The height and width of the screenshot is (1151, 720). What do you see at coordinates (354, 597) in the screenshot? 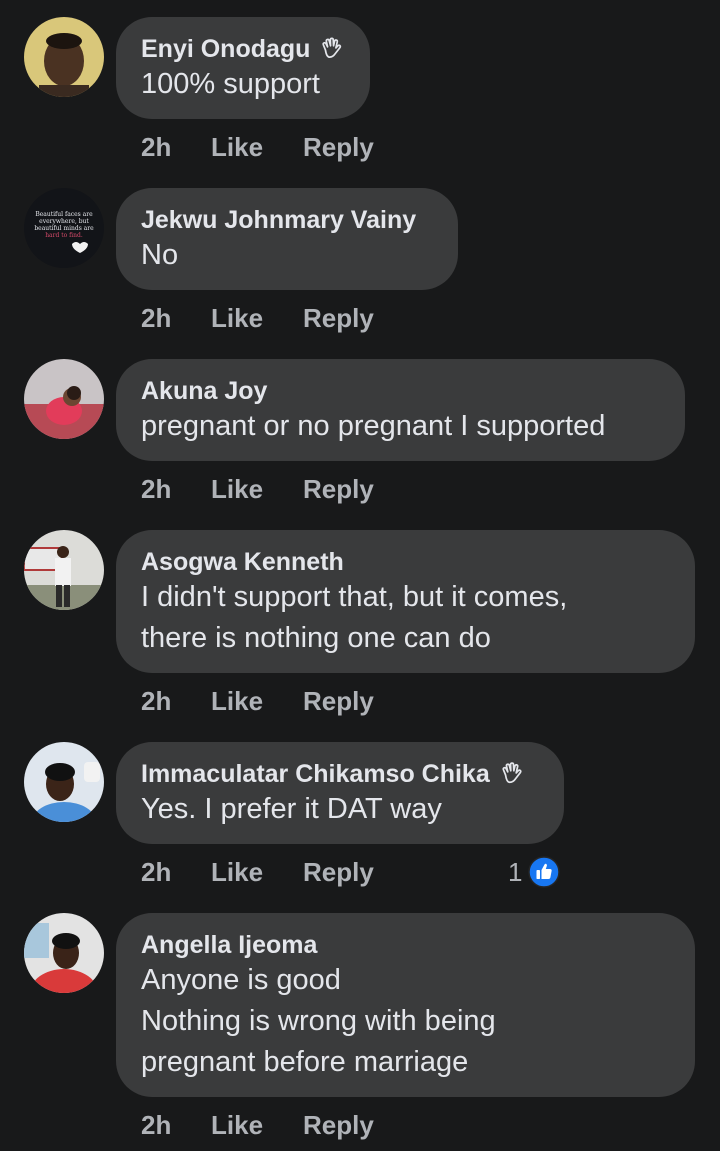
I see `comment-text-line: I didn't support that, but it comes,` at bounding box center [354, 597].